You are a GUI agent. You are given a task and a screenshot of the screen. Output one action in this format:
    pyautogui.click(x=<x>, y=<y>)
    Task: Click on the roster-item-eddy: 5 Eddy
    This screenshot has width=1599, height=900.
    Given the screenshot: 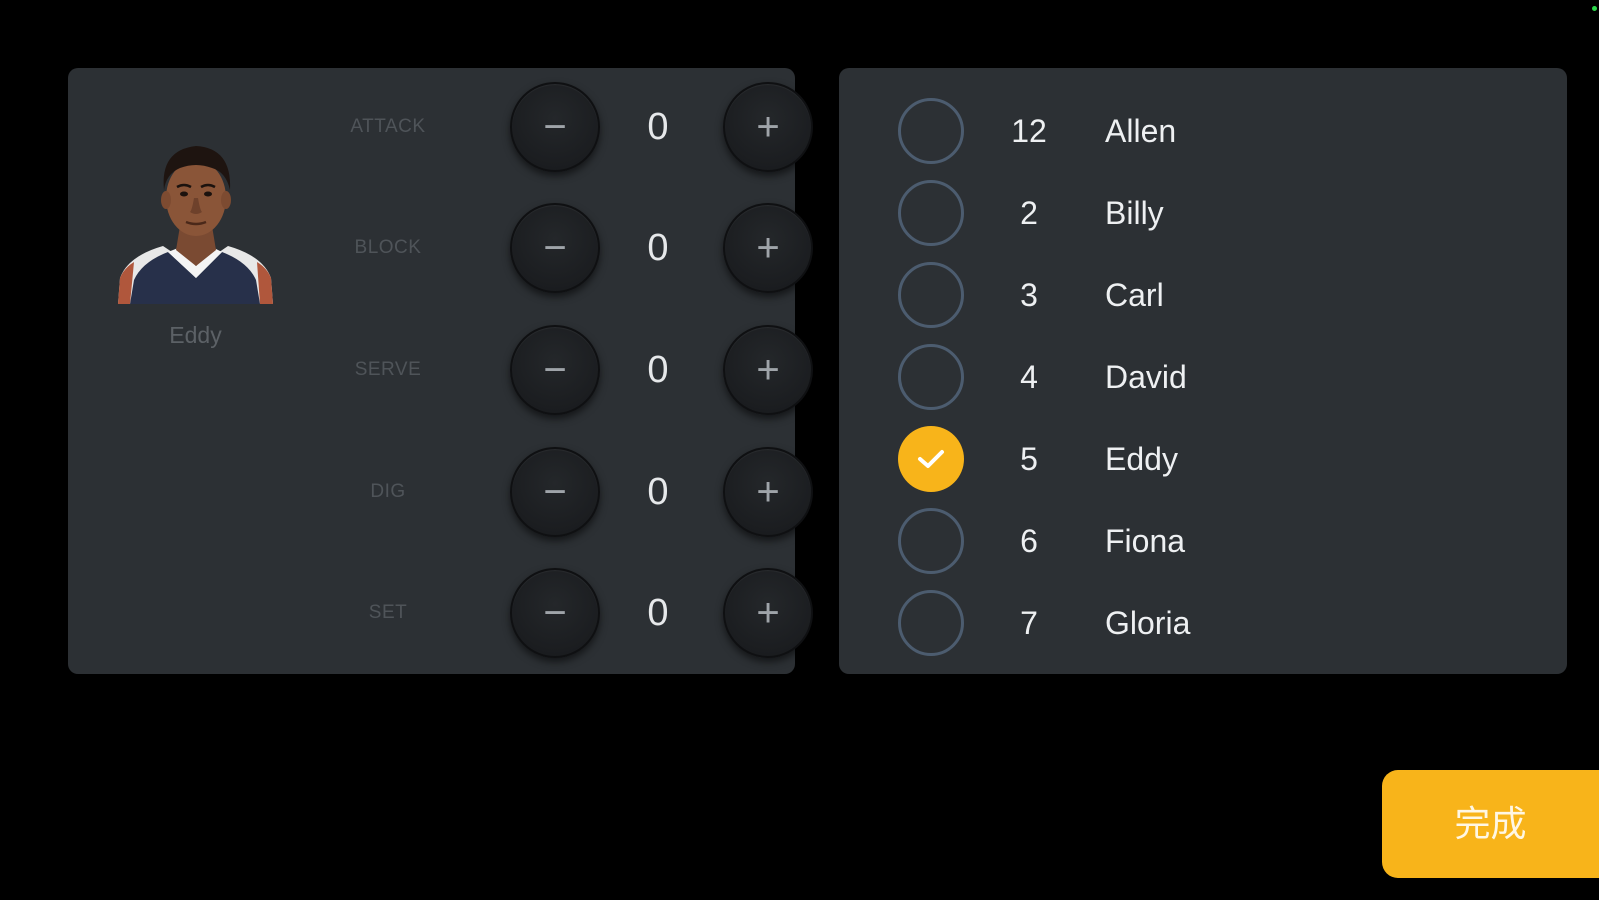 What is the action you would take?
    pyautogui.click(x=1203, y=455)
    